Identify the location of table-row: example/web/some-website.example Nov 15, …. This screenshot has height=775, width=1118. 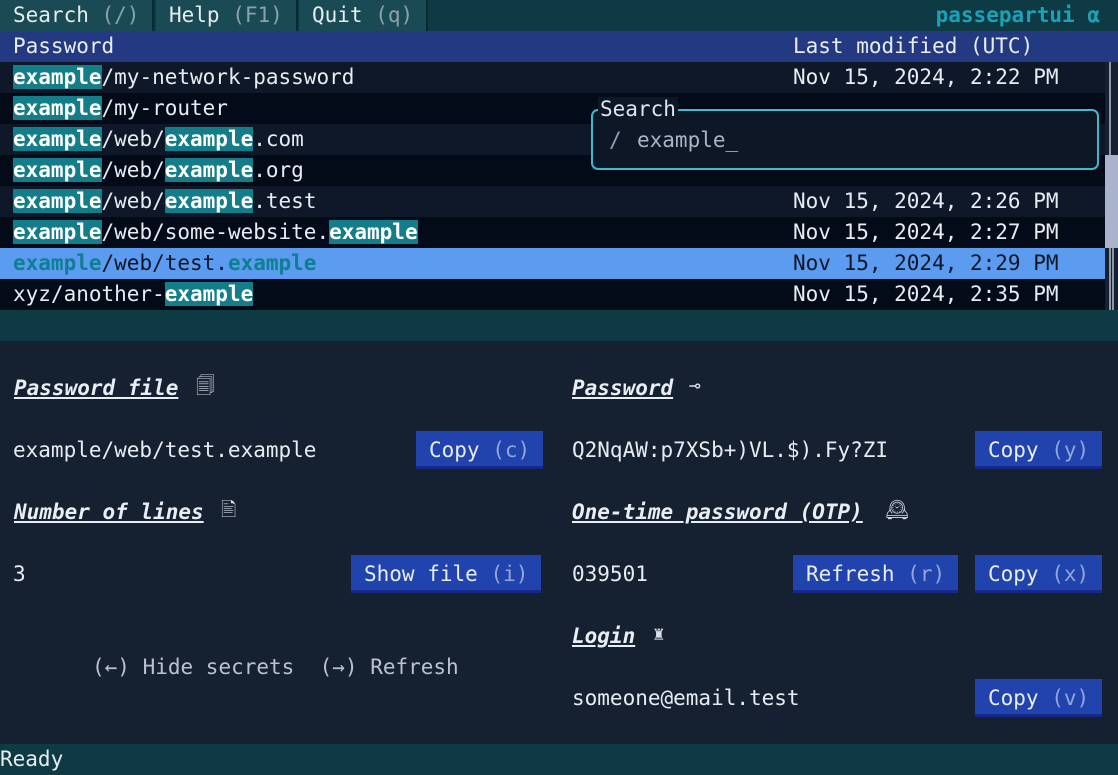
(552, 232).